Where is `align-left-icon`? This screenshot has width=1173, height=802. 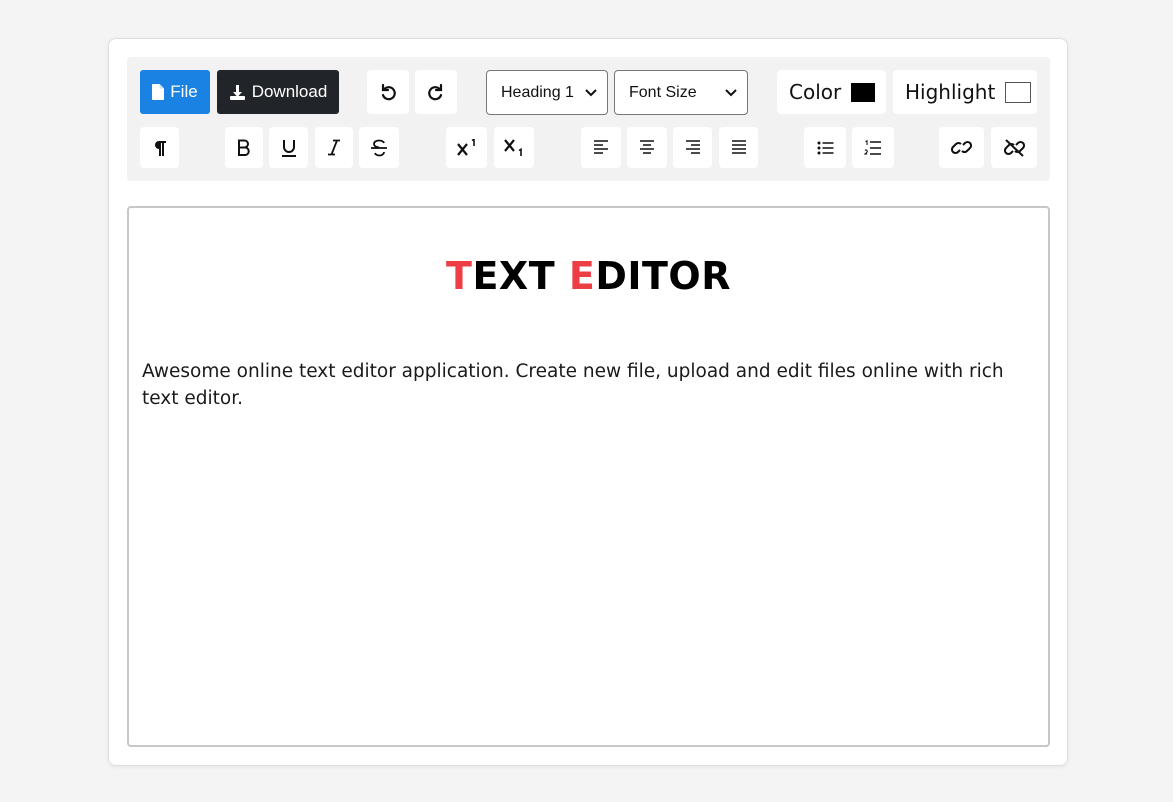 align-left-icon is located at coordinates (601, 147).